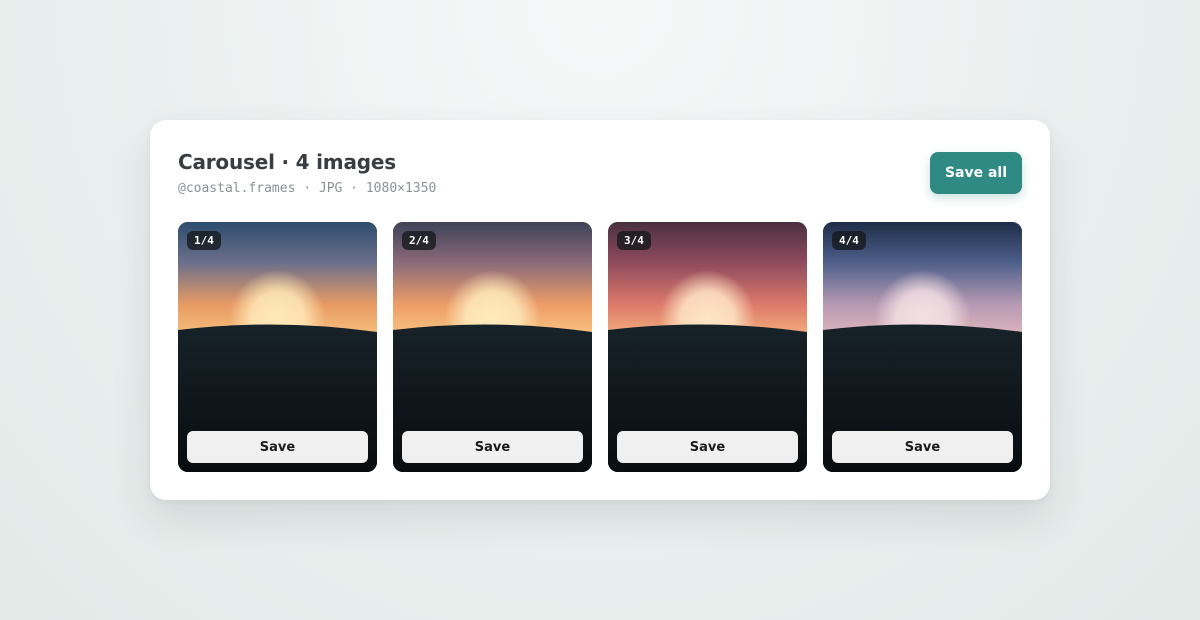 The height and width of the screenshot is (620, 1200). I want to click on image-tile-4: 4/4 Save, so click(922, 347).